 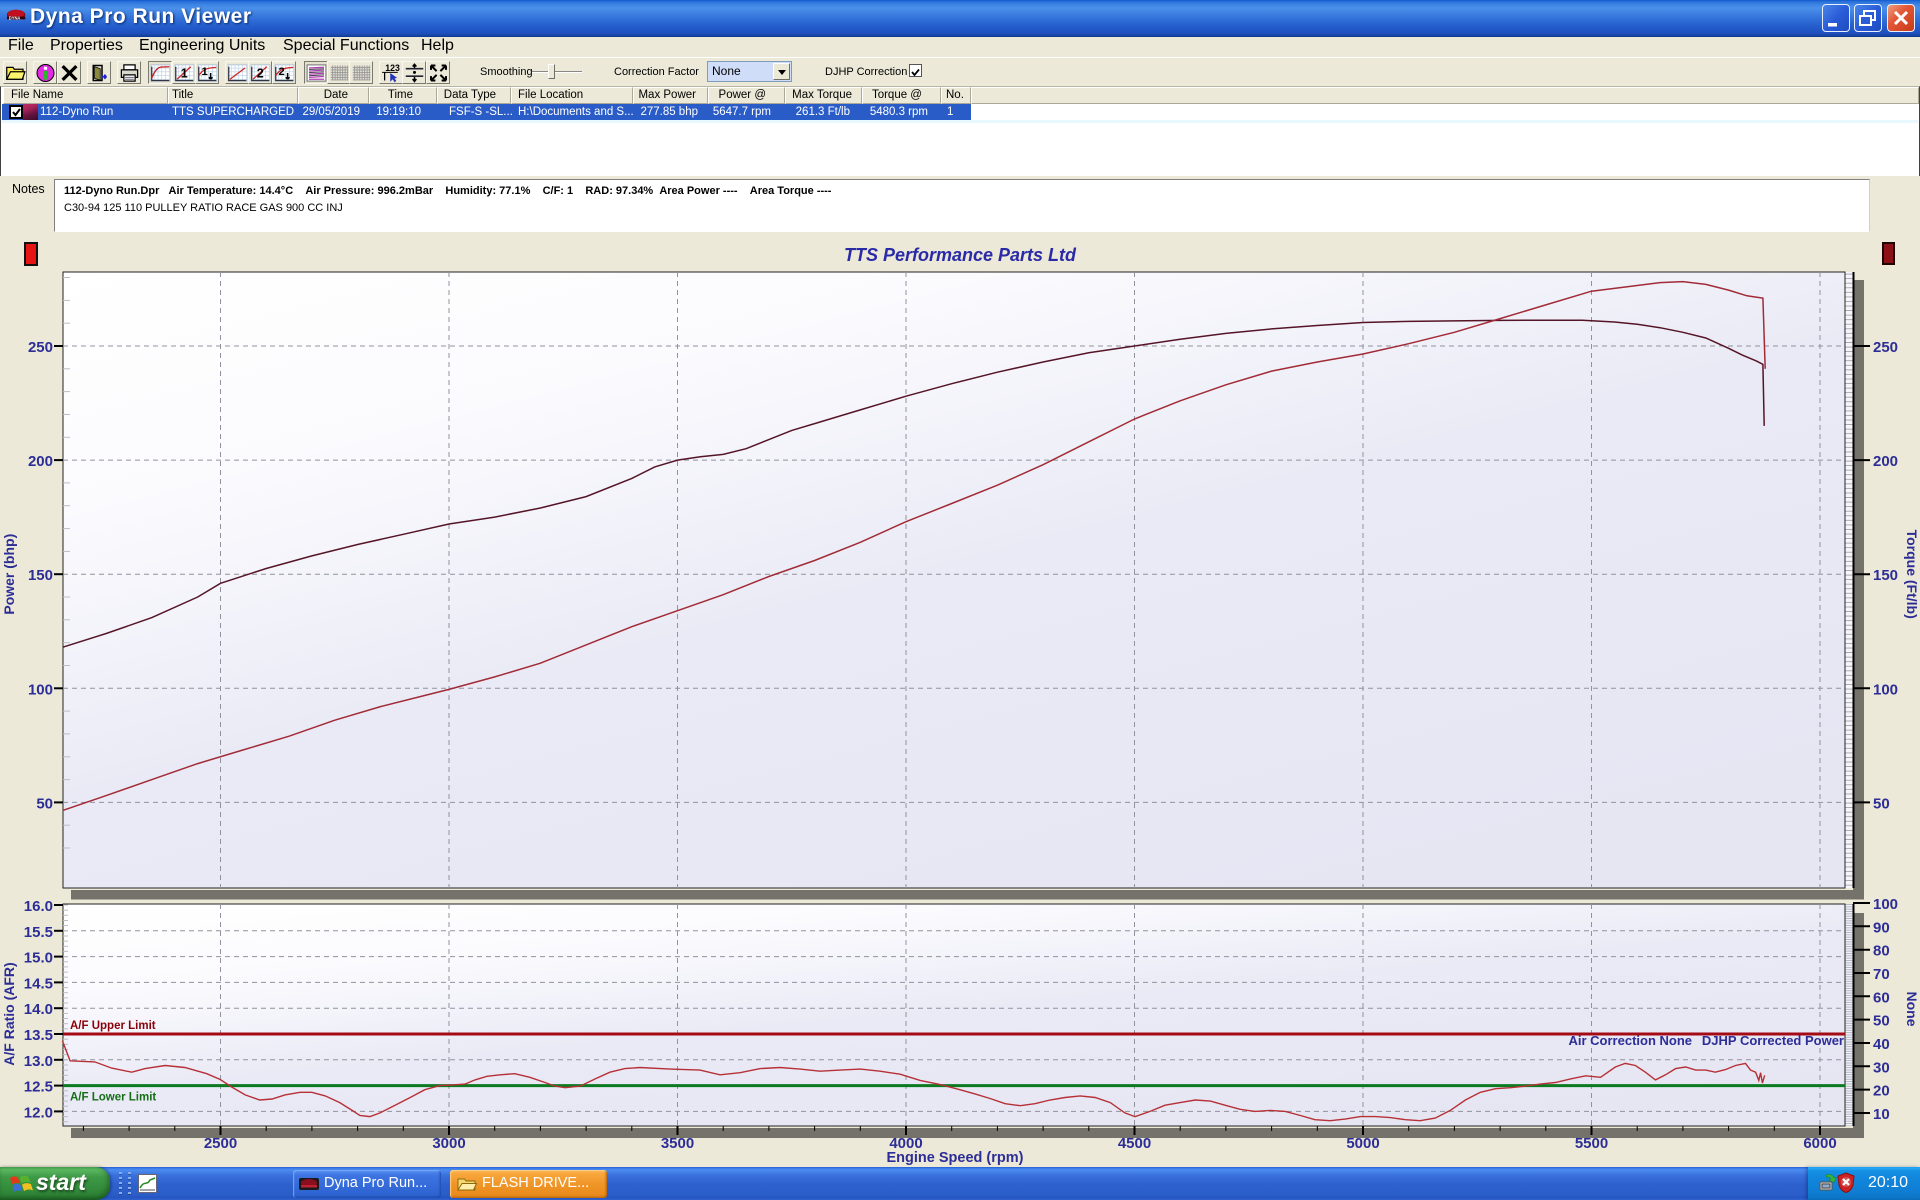 What do you see at coordinates (38, 1009) in the screenshot?
I see `svg-text: 14.0` at bounding box center [38, 1009].